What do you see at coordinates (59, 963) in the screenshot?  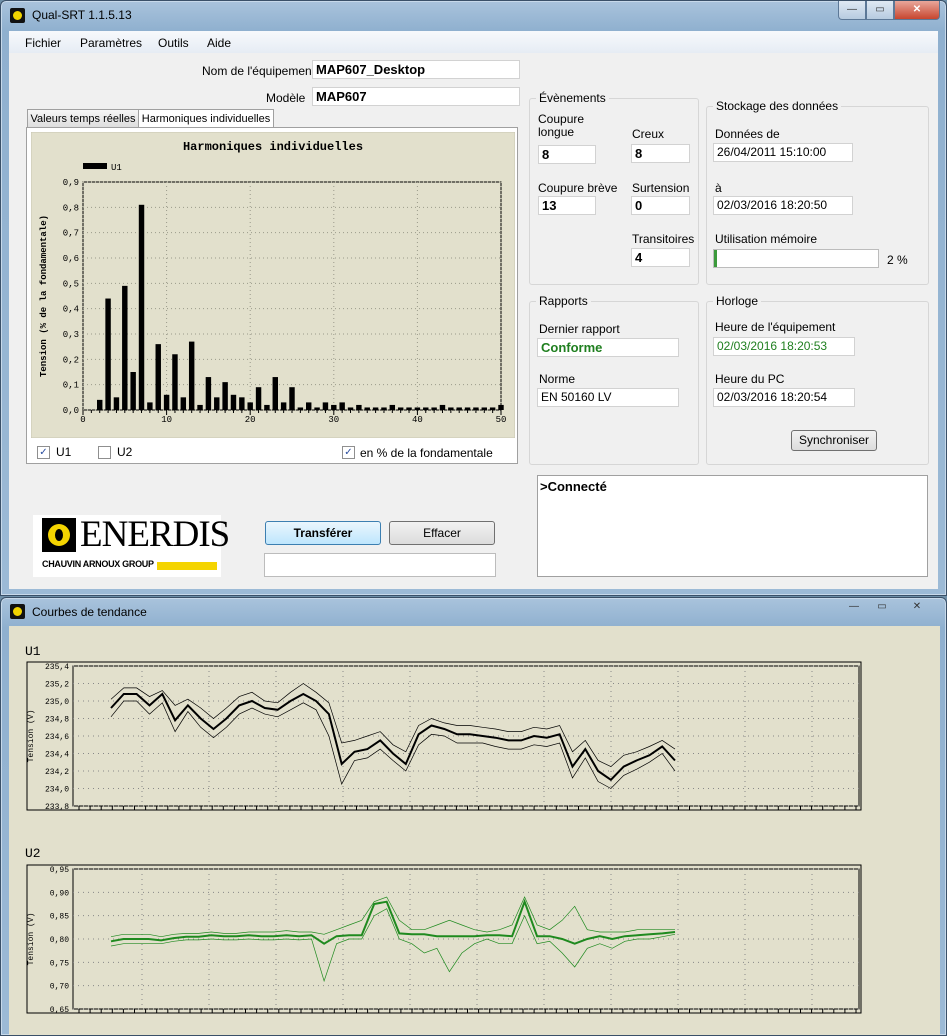 I see `trend-u2-ytick-label: 0,75` at bounding box center [59, 963].